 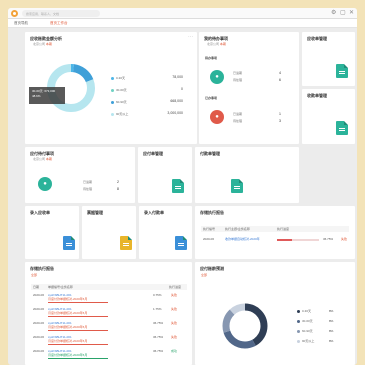 I want to click on payable-pending-card: 应付待付事项 北京公司 本期 ● 已逾期 2 待处理 8, so click(x=80, y=175).